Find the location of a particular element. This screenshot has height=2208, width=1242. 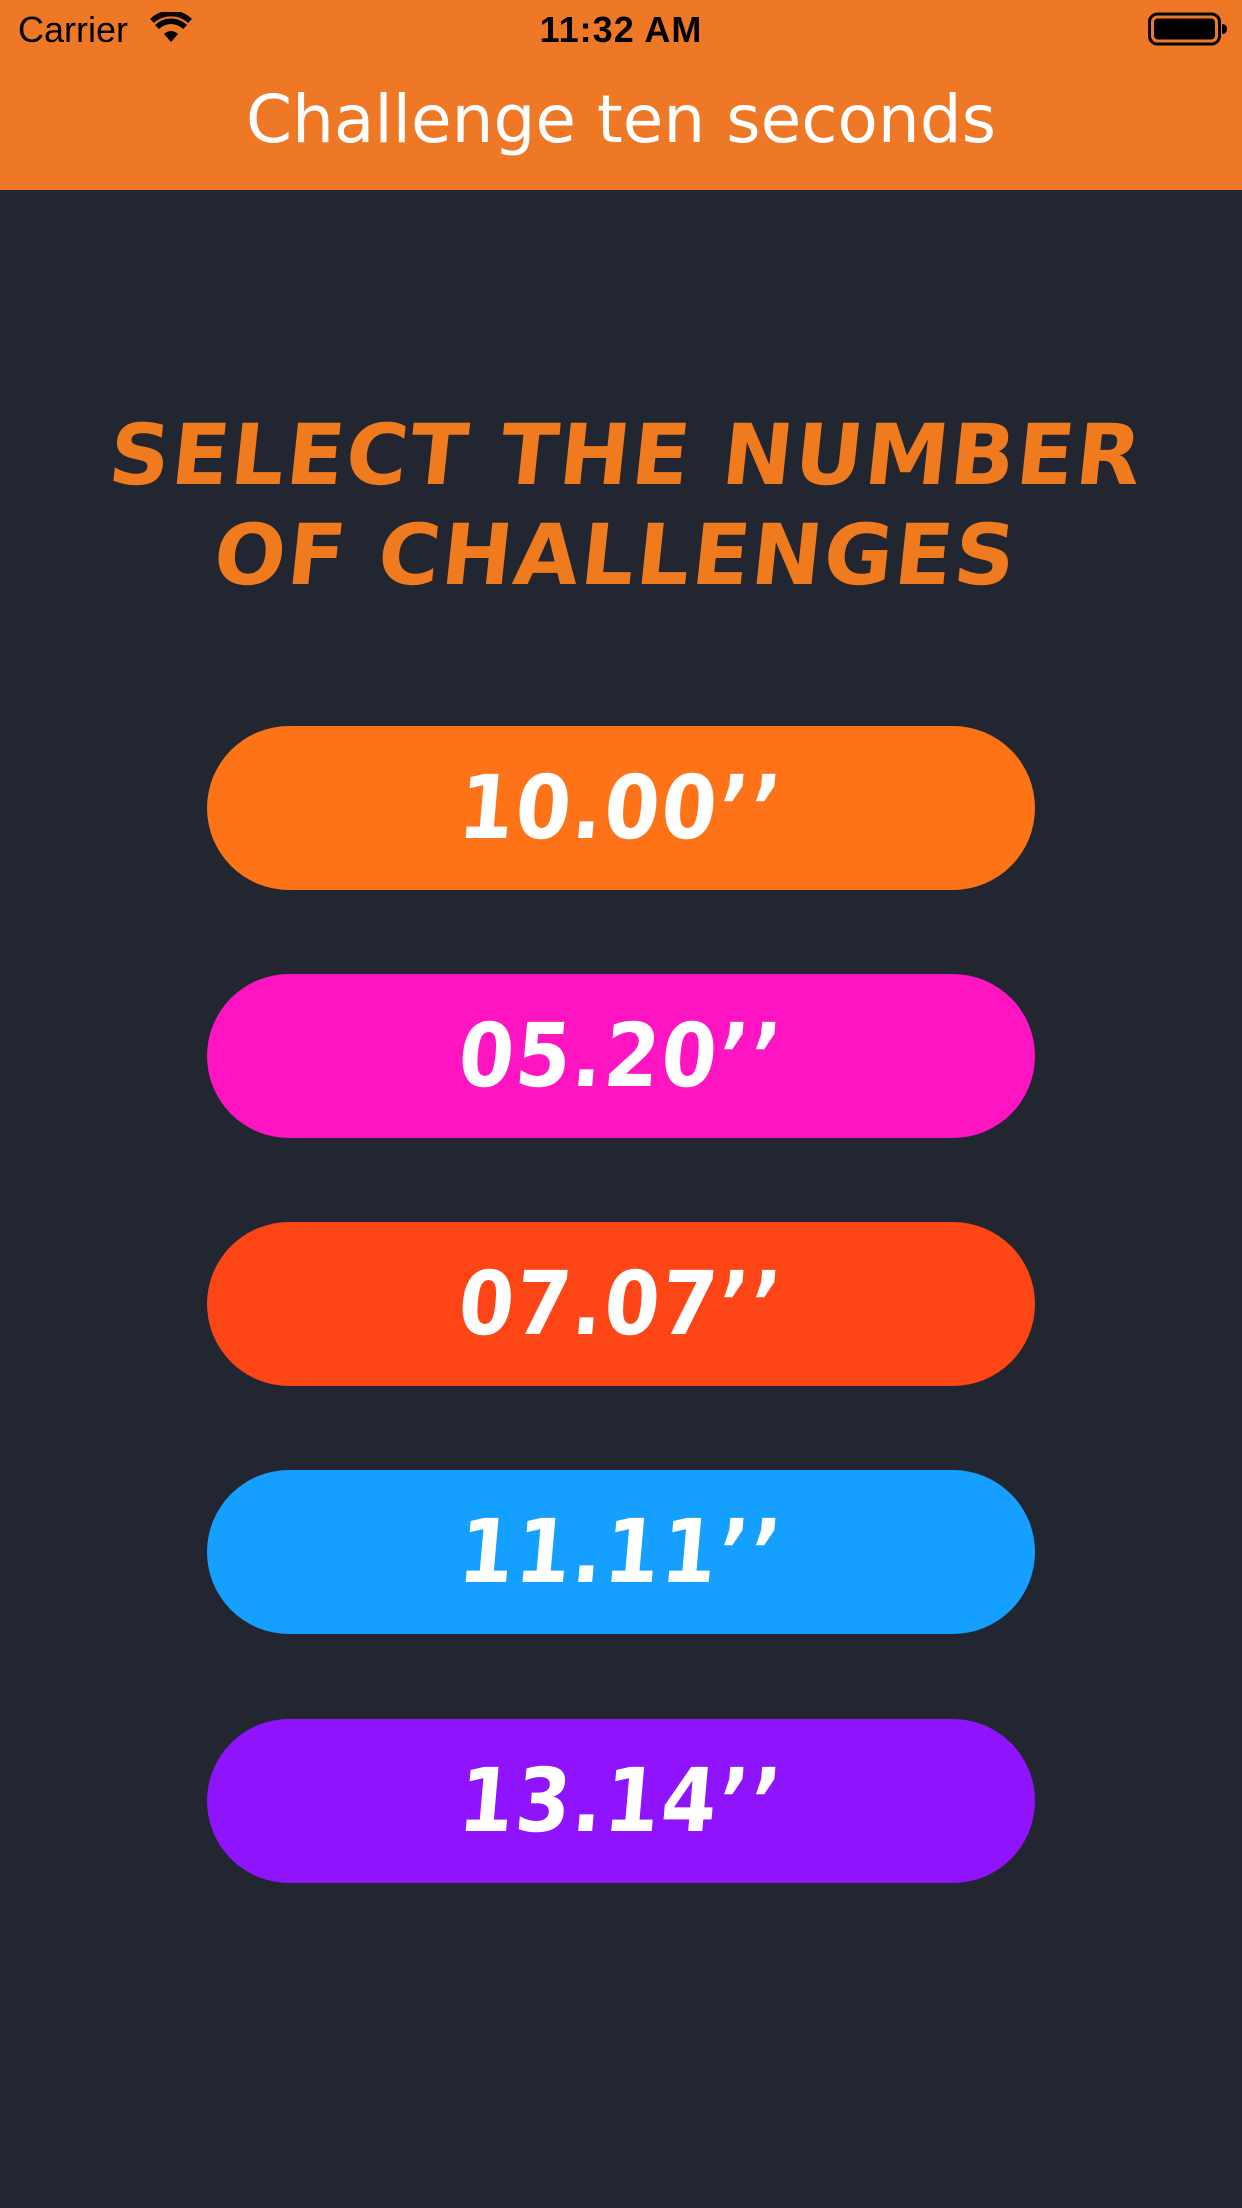

challenge-button-label: 10.00’’ is located at coordinates (621, 807).